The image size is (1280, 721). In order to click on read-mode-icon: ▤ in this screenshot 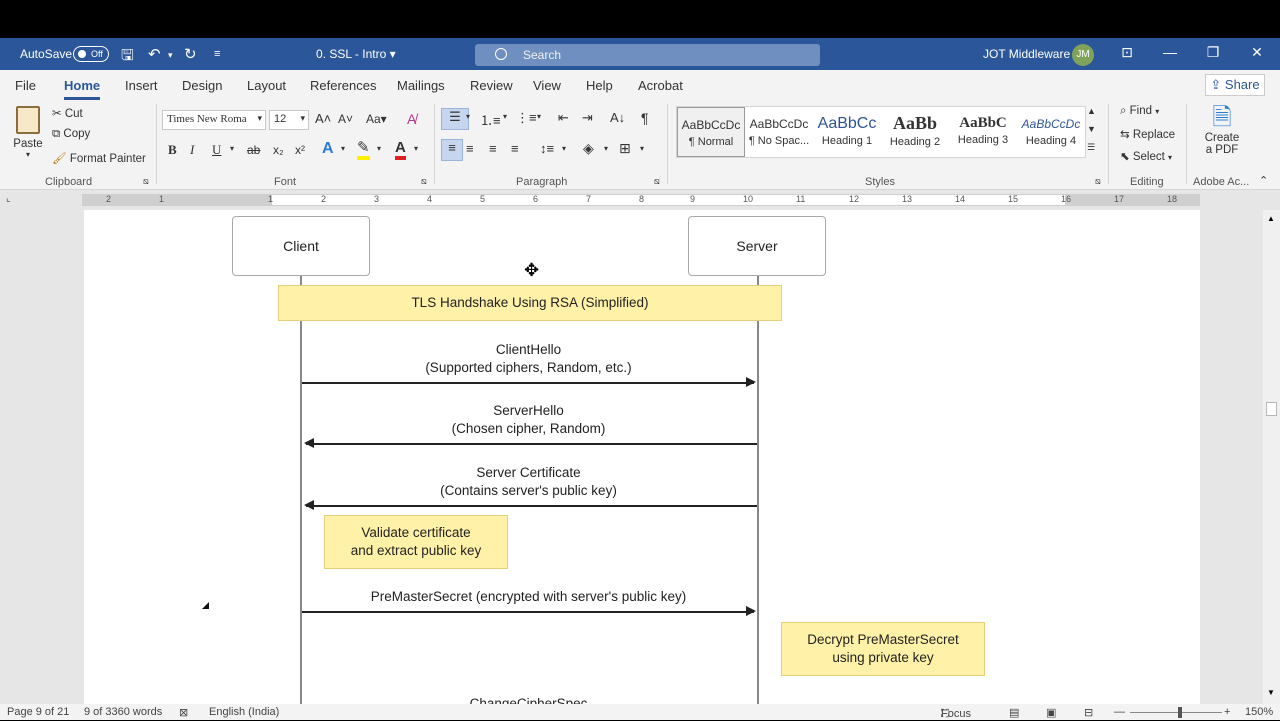, I will do `click(1014, 712)`.